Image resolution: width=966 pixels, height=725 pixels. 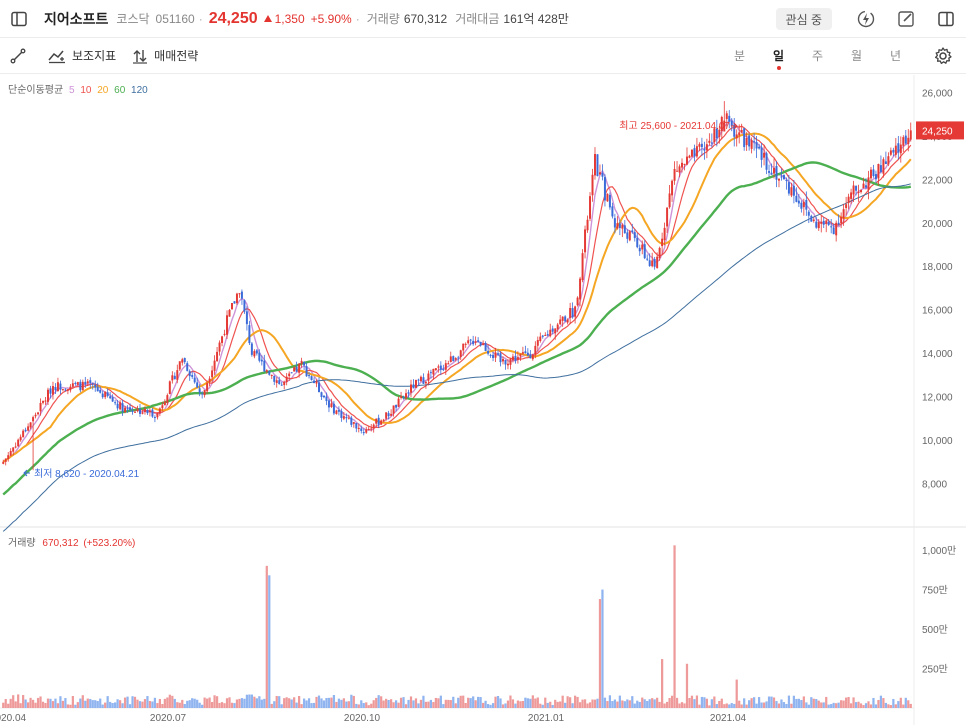 What do you see at coordinates (856, 56) in the screenshot?
I see `period-tab-month: 월` at bounding box center [856, 56].